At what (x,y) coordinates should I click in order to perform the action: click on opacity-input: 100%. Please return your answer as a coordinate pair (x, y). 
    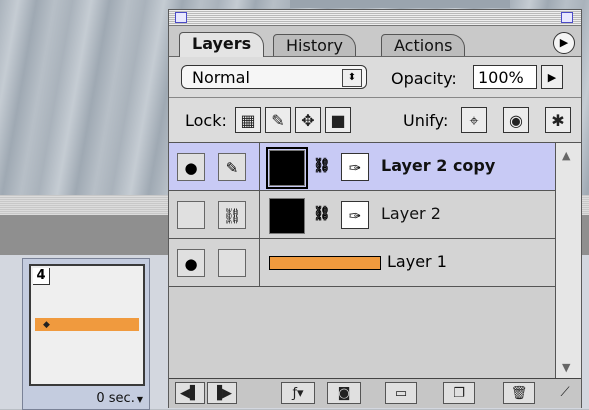
    Looking at the image, I should click on (505, 77).